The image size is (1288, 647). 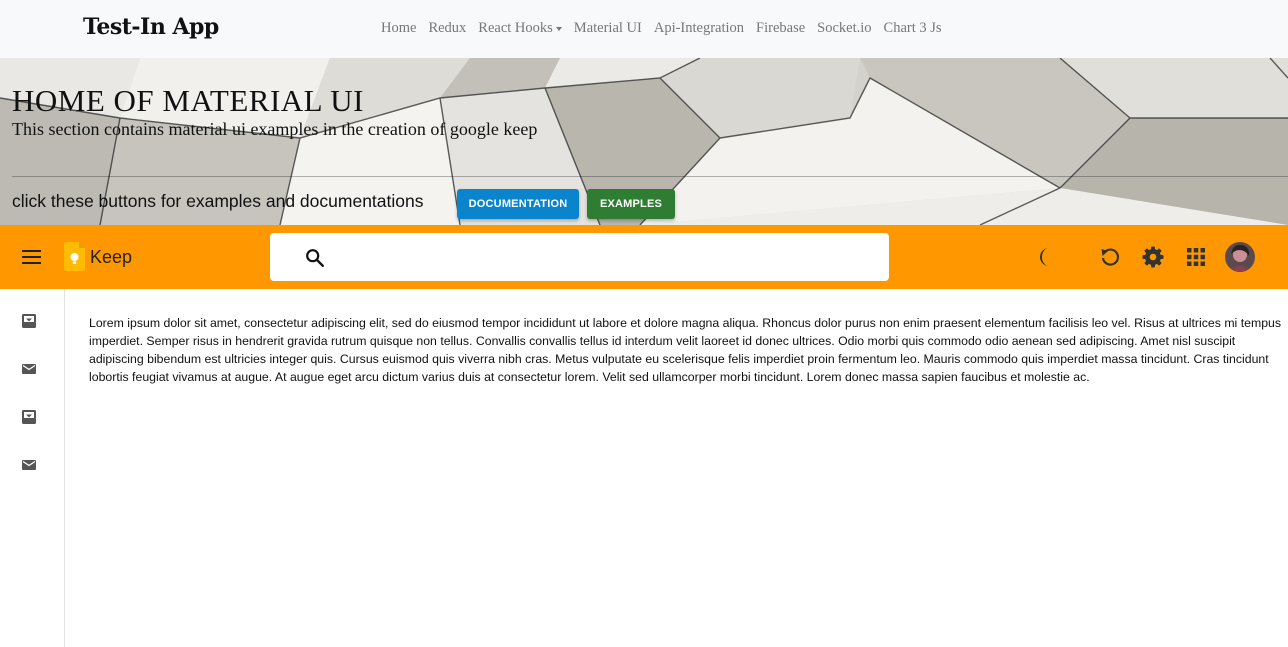 What do you see at coordinates (151, 27) in the screenshot?
I see `brand-title: Test-In App` at bounding box center [151, 27].